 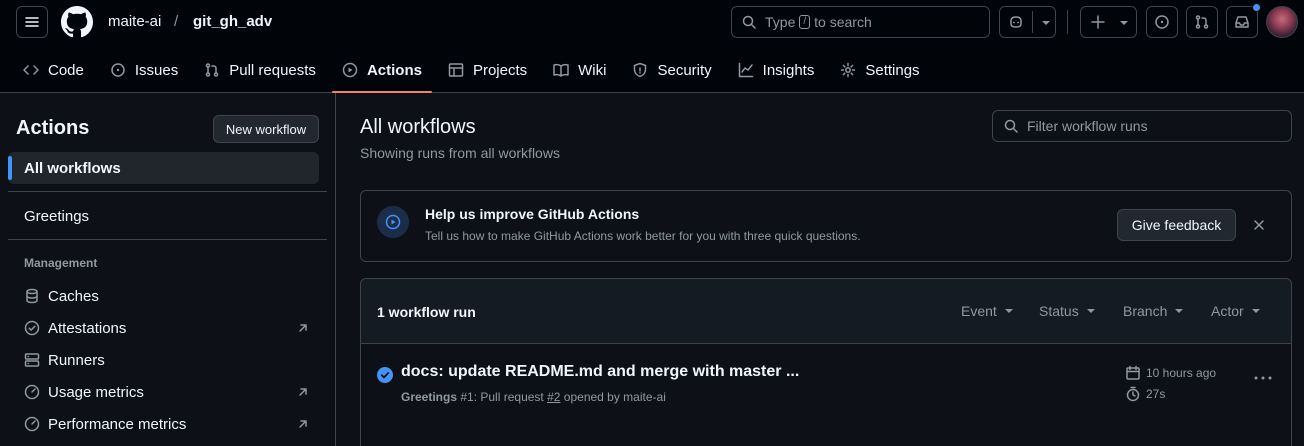 I want to click on search-suffix: to search, so click(x=843, y=22).